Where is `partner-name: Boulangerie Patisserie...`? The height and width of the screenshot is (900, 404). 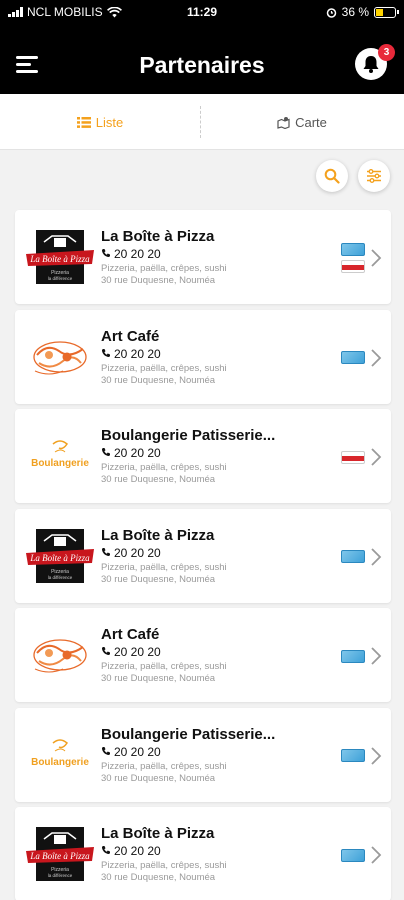
partner-name: Boulangerie Patisserie... is located at coordinates (188, 435).